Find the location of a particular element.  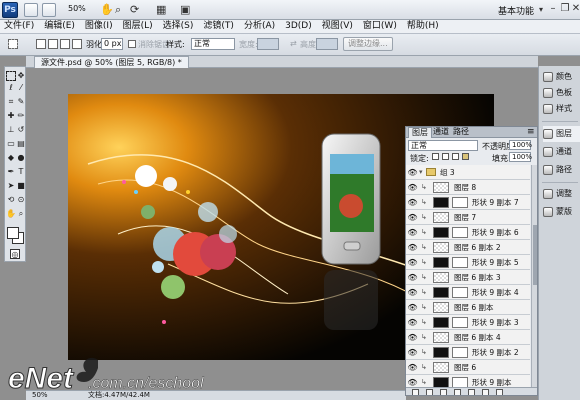

antialias-checkbox is located at coordinates (132, 44).